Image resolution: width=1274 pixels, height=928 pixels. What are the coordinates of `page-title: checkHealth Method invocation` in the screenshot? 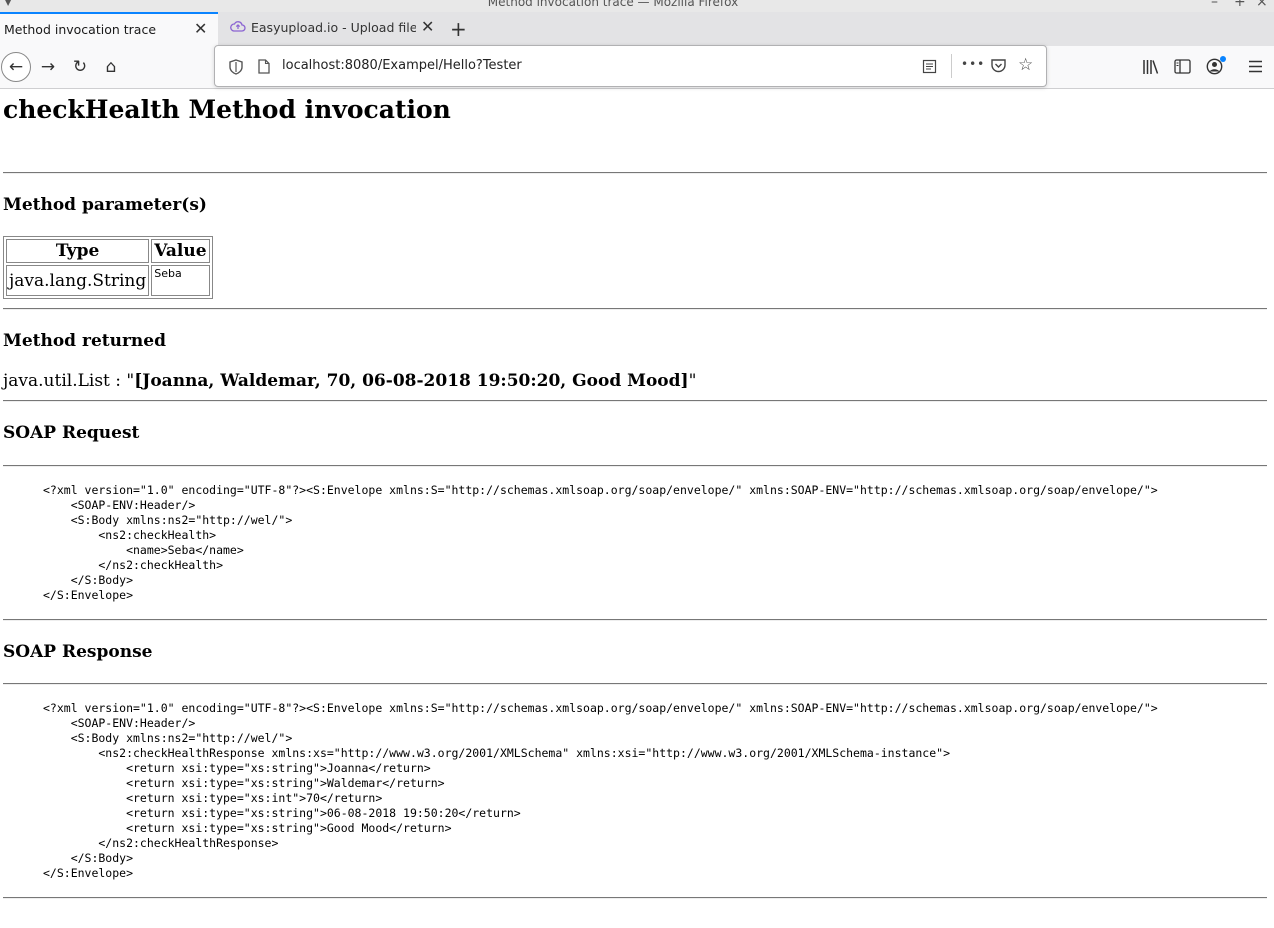 It's located at (227, 109).